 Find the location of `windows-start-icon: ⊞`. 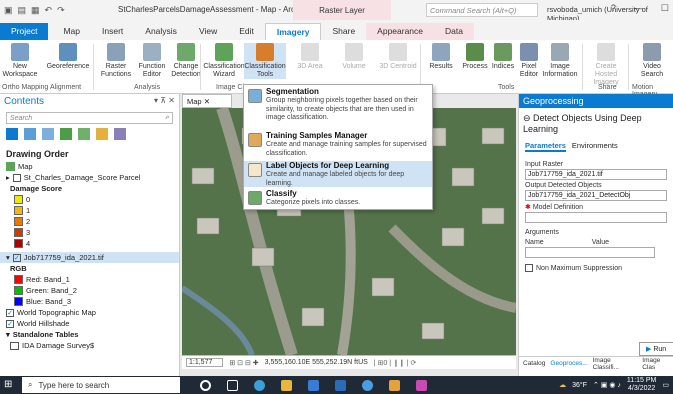

windows-start-icon: ⊞ is located at coordinates (11, 385).